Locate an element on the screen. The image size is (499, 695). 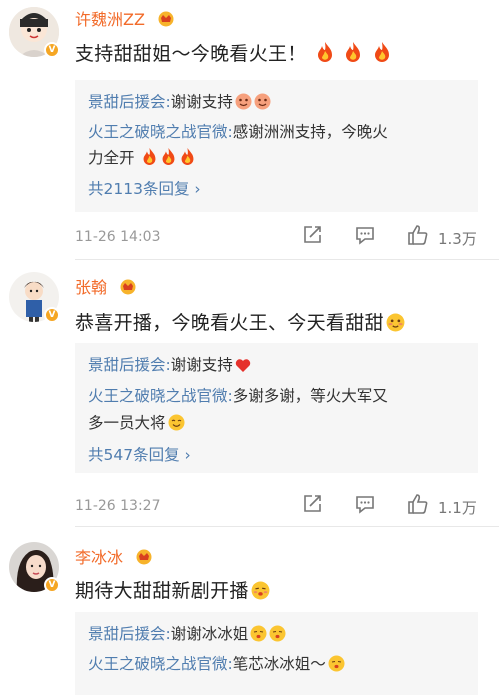
username-text: 李冰冰 is located at coordinates (99, 557).